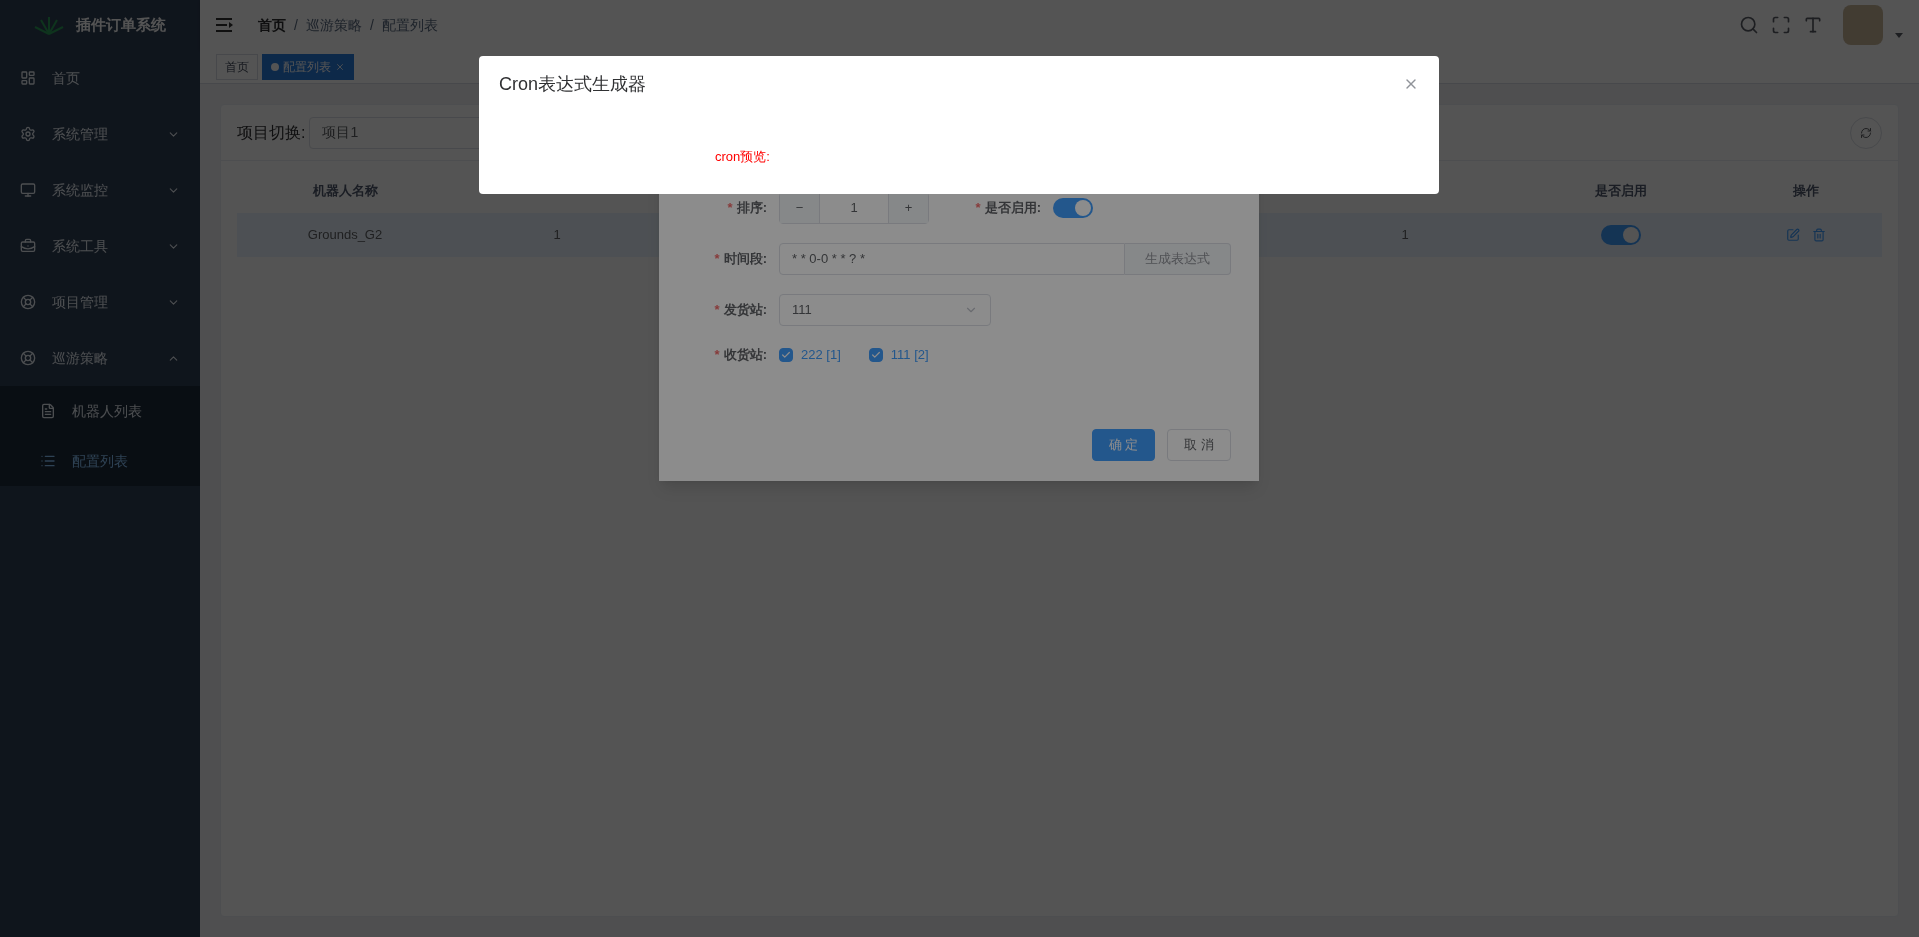 This screenshot has width=1919, height=937. What do you see at coordinates (121, 24) in the screenshot?
I see `app-title: 插件订单系统` at bounding box center [121, 24].